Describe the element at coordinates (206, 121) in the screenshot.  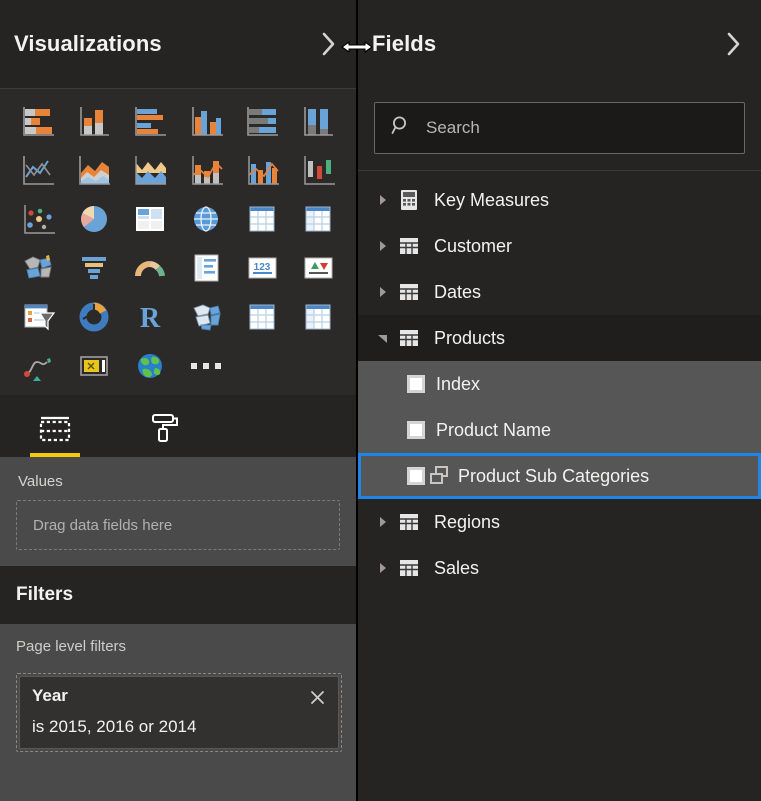
I see `visual-clustered-column-chart` at that location.